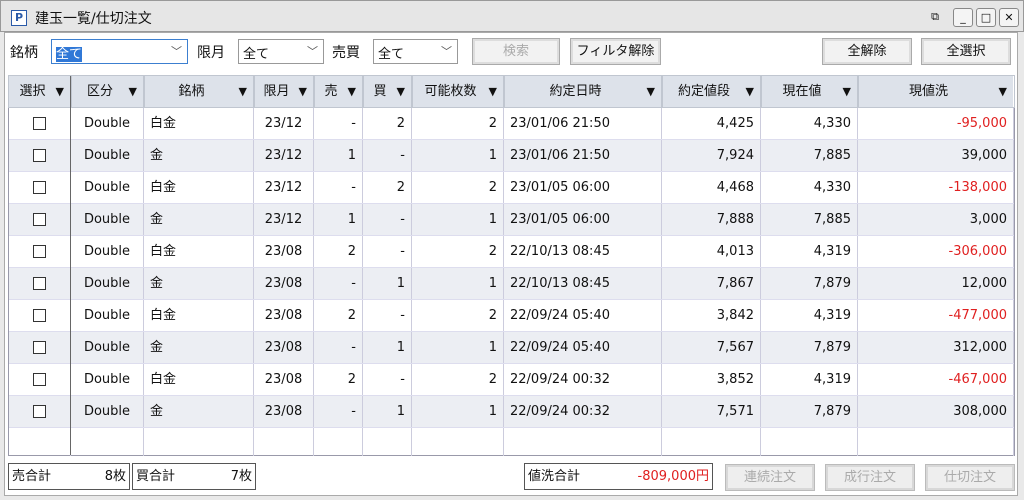  I want to click on clear-filter-button: フィルタ解除, so click(615, 51).